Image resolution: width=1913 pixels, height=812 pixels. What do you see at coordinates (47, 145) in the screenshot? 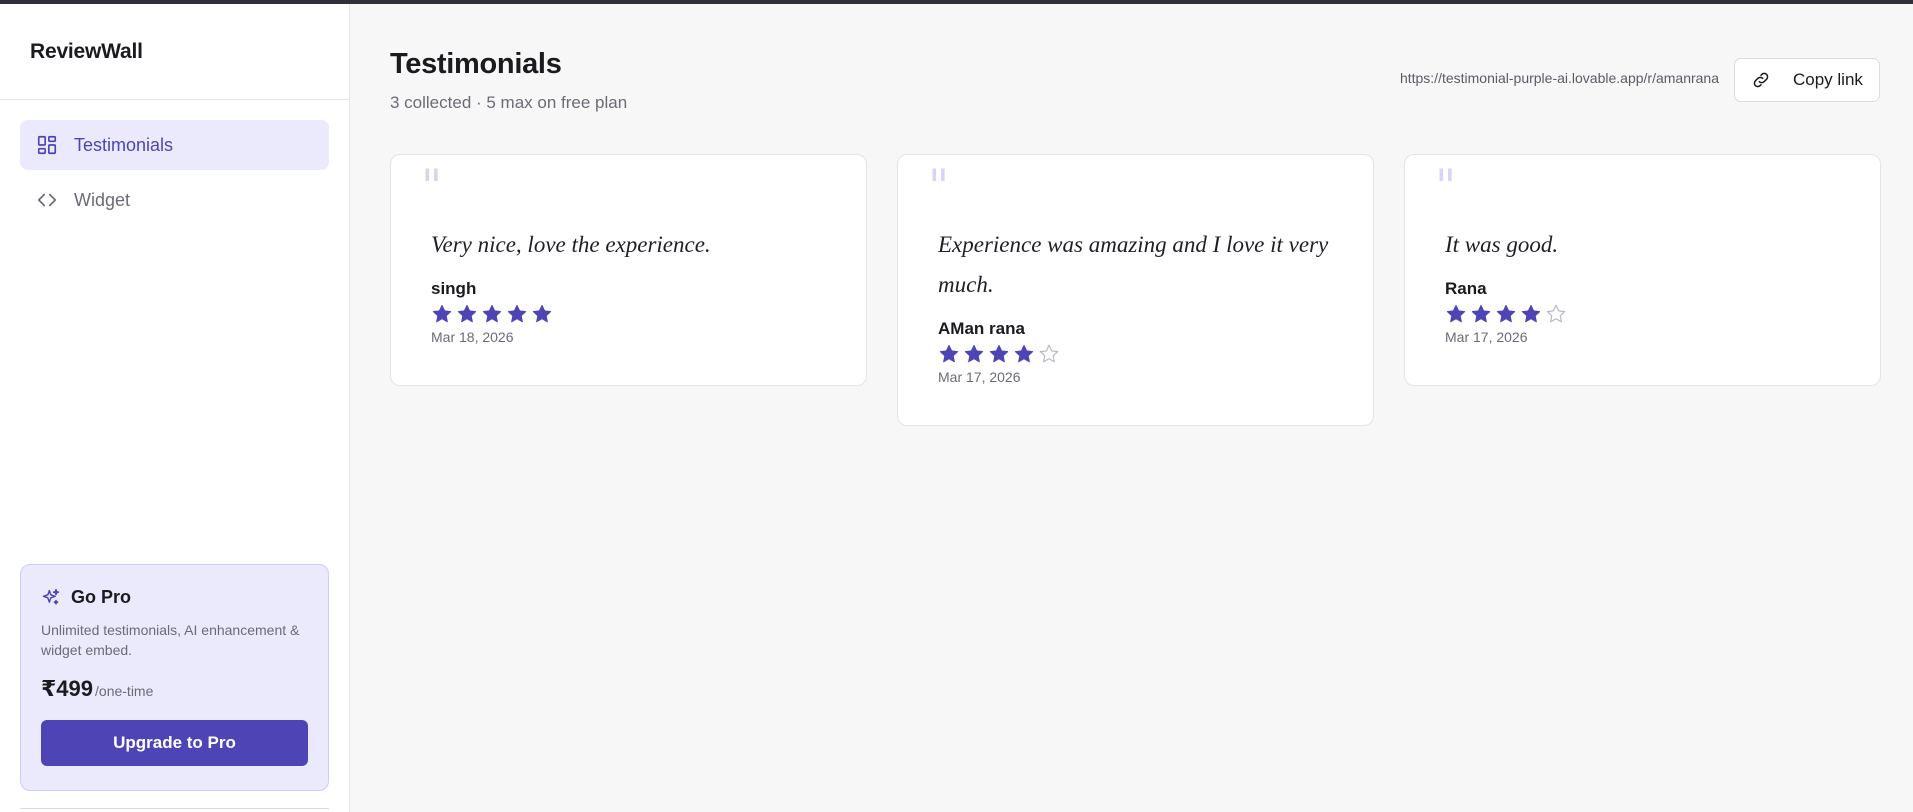
I see `dashboard-grid-icon` at bounding box center [47, 145].